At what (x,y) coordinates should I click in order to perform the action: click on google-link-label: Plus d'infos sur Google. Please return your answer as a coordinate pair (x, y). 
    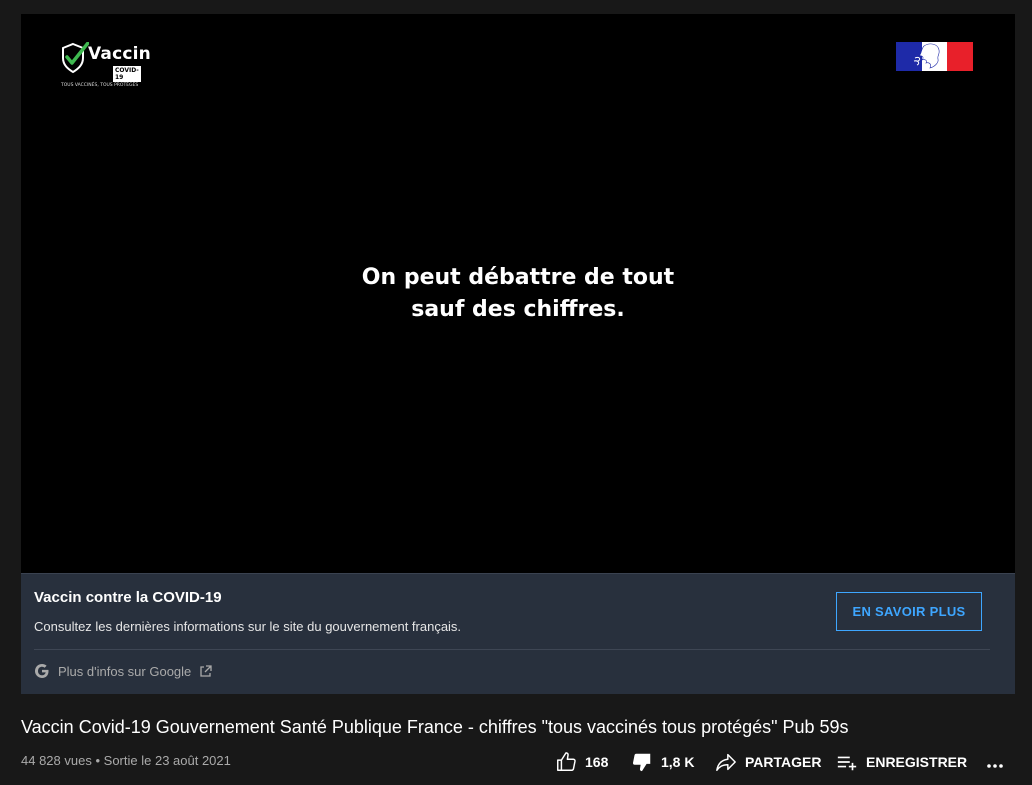
    Looking at the image, I should click on (125, 671).